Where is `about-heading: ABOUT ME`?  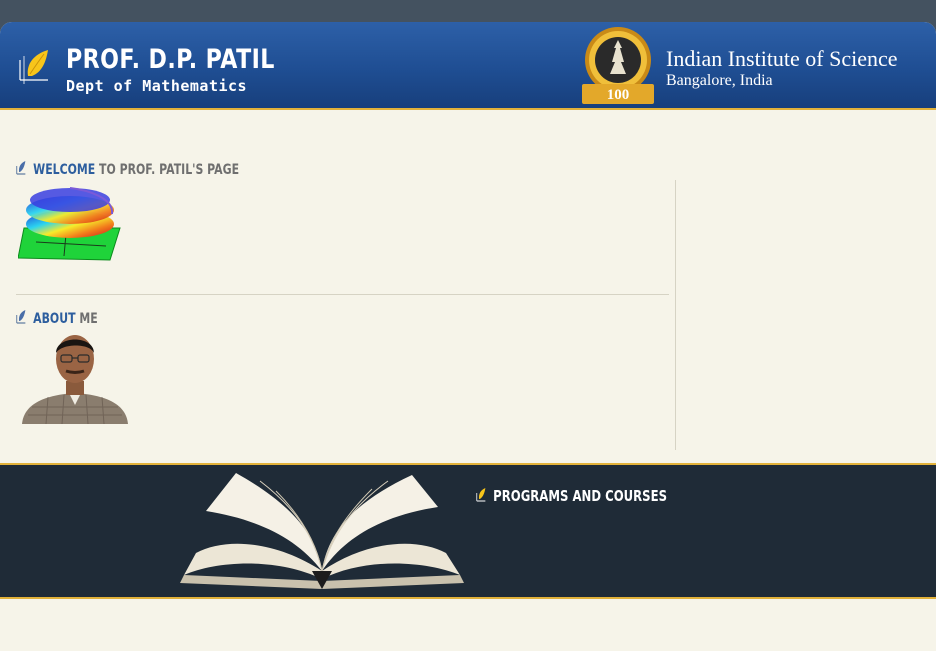 about-heading: ABOUT ME is located at coordinates (57, 318).